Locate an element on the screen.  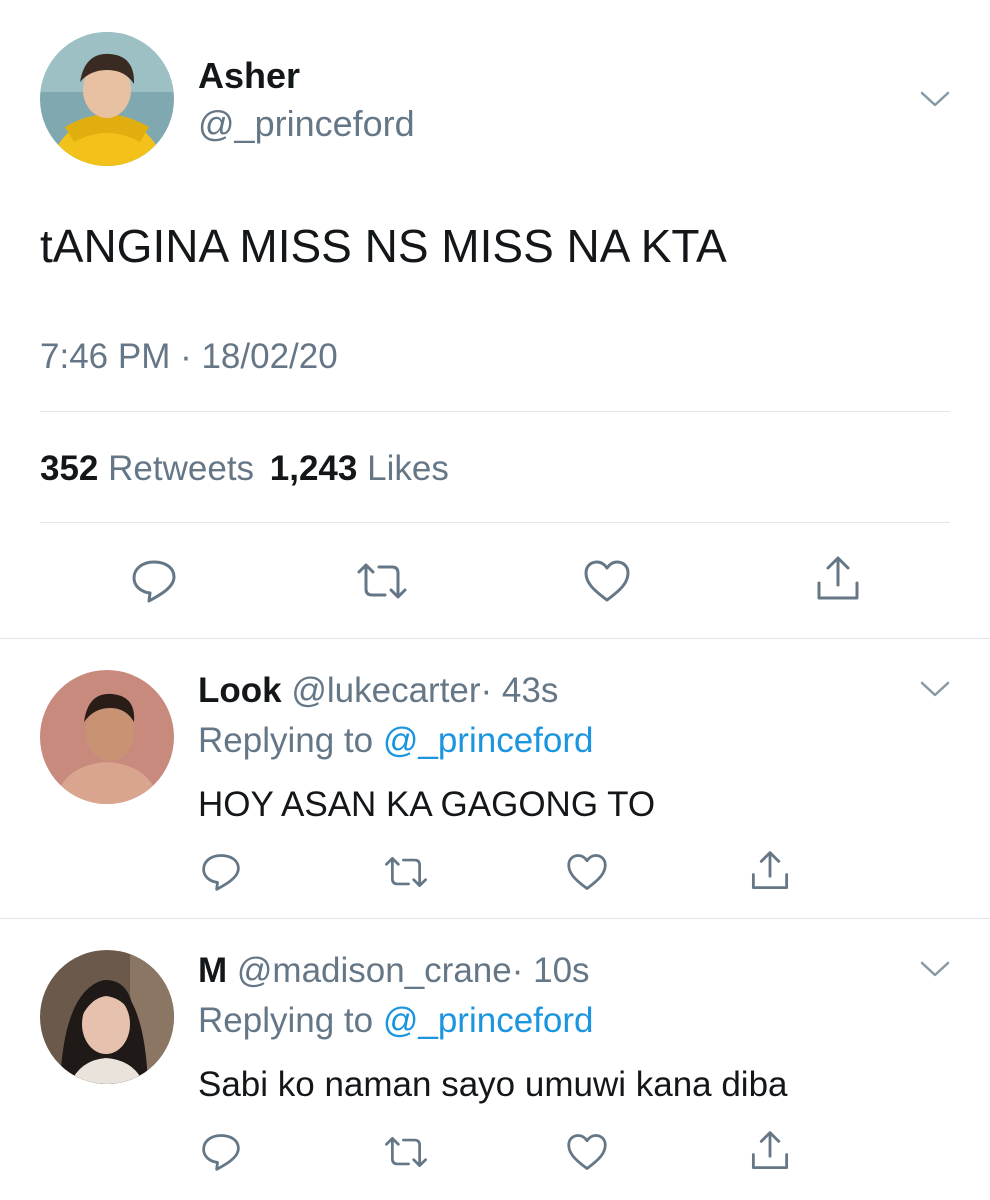
reply-header: Look @lukecarter· 43s is located at coordinates (378, 691).